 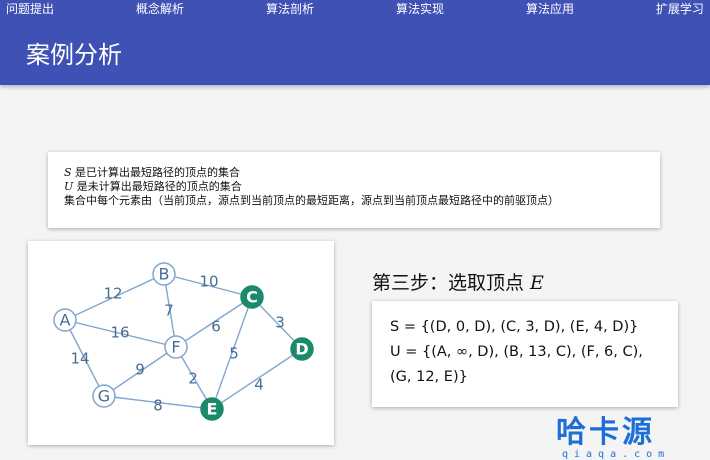 I want to click on brand-watermark: 哈卡源 qiaqa.com, so click(x=613, y=437).